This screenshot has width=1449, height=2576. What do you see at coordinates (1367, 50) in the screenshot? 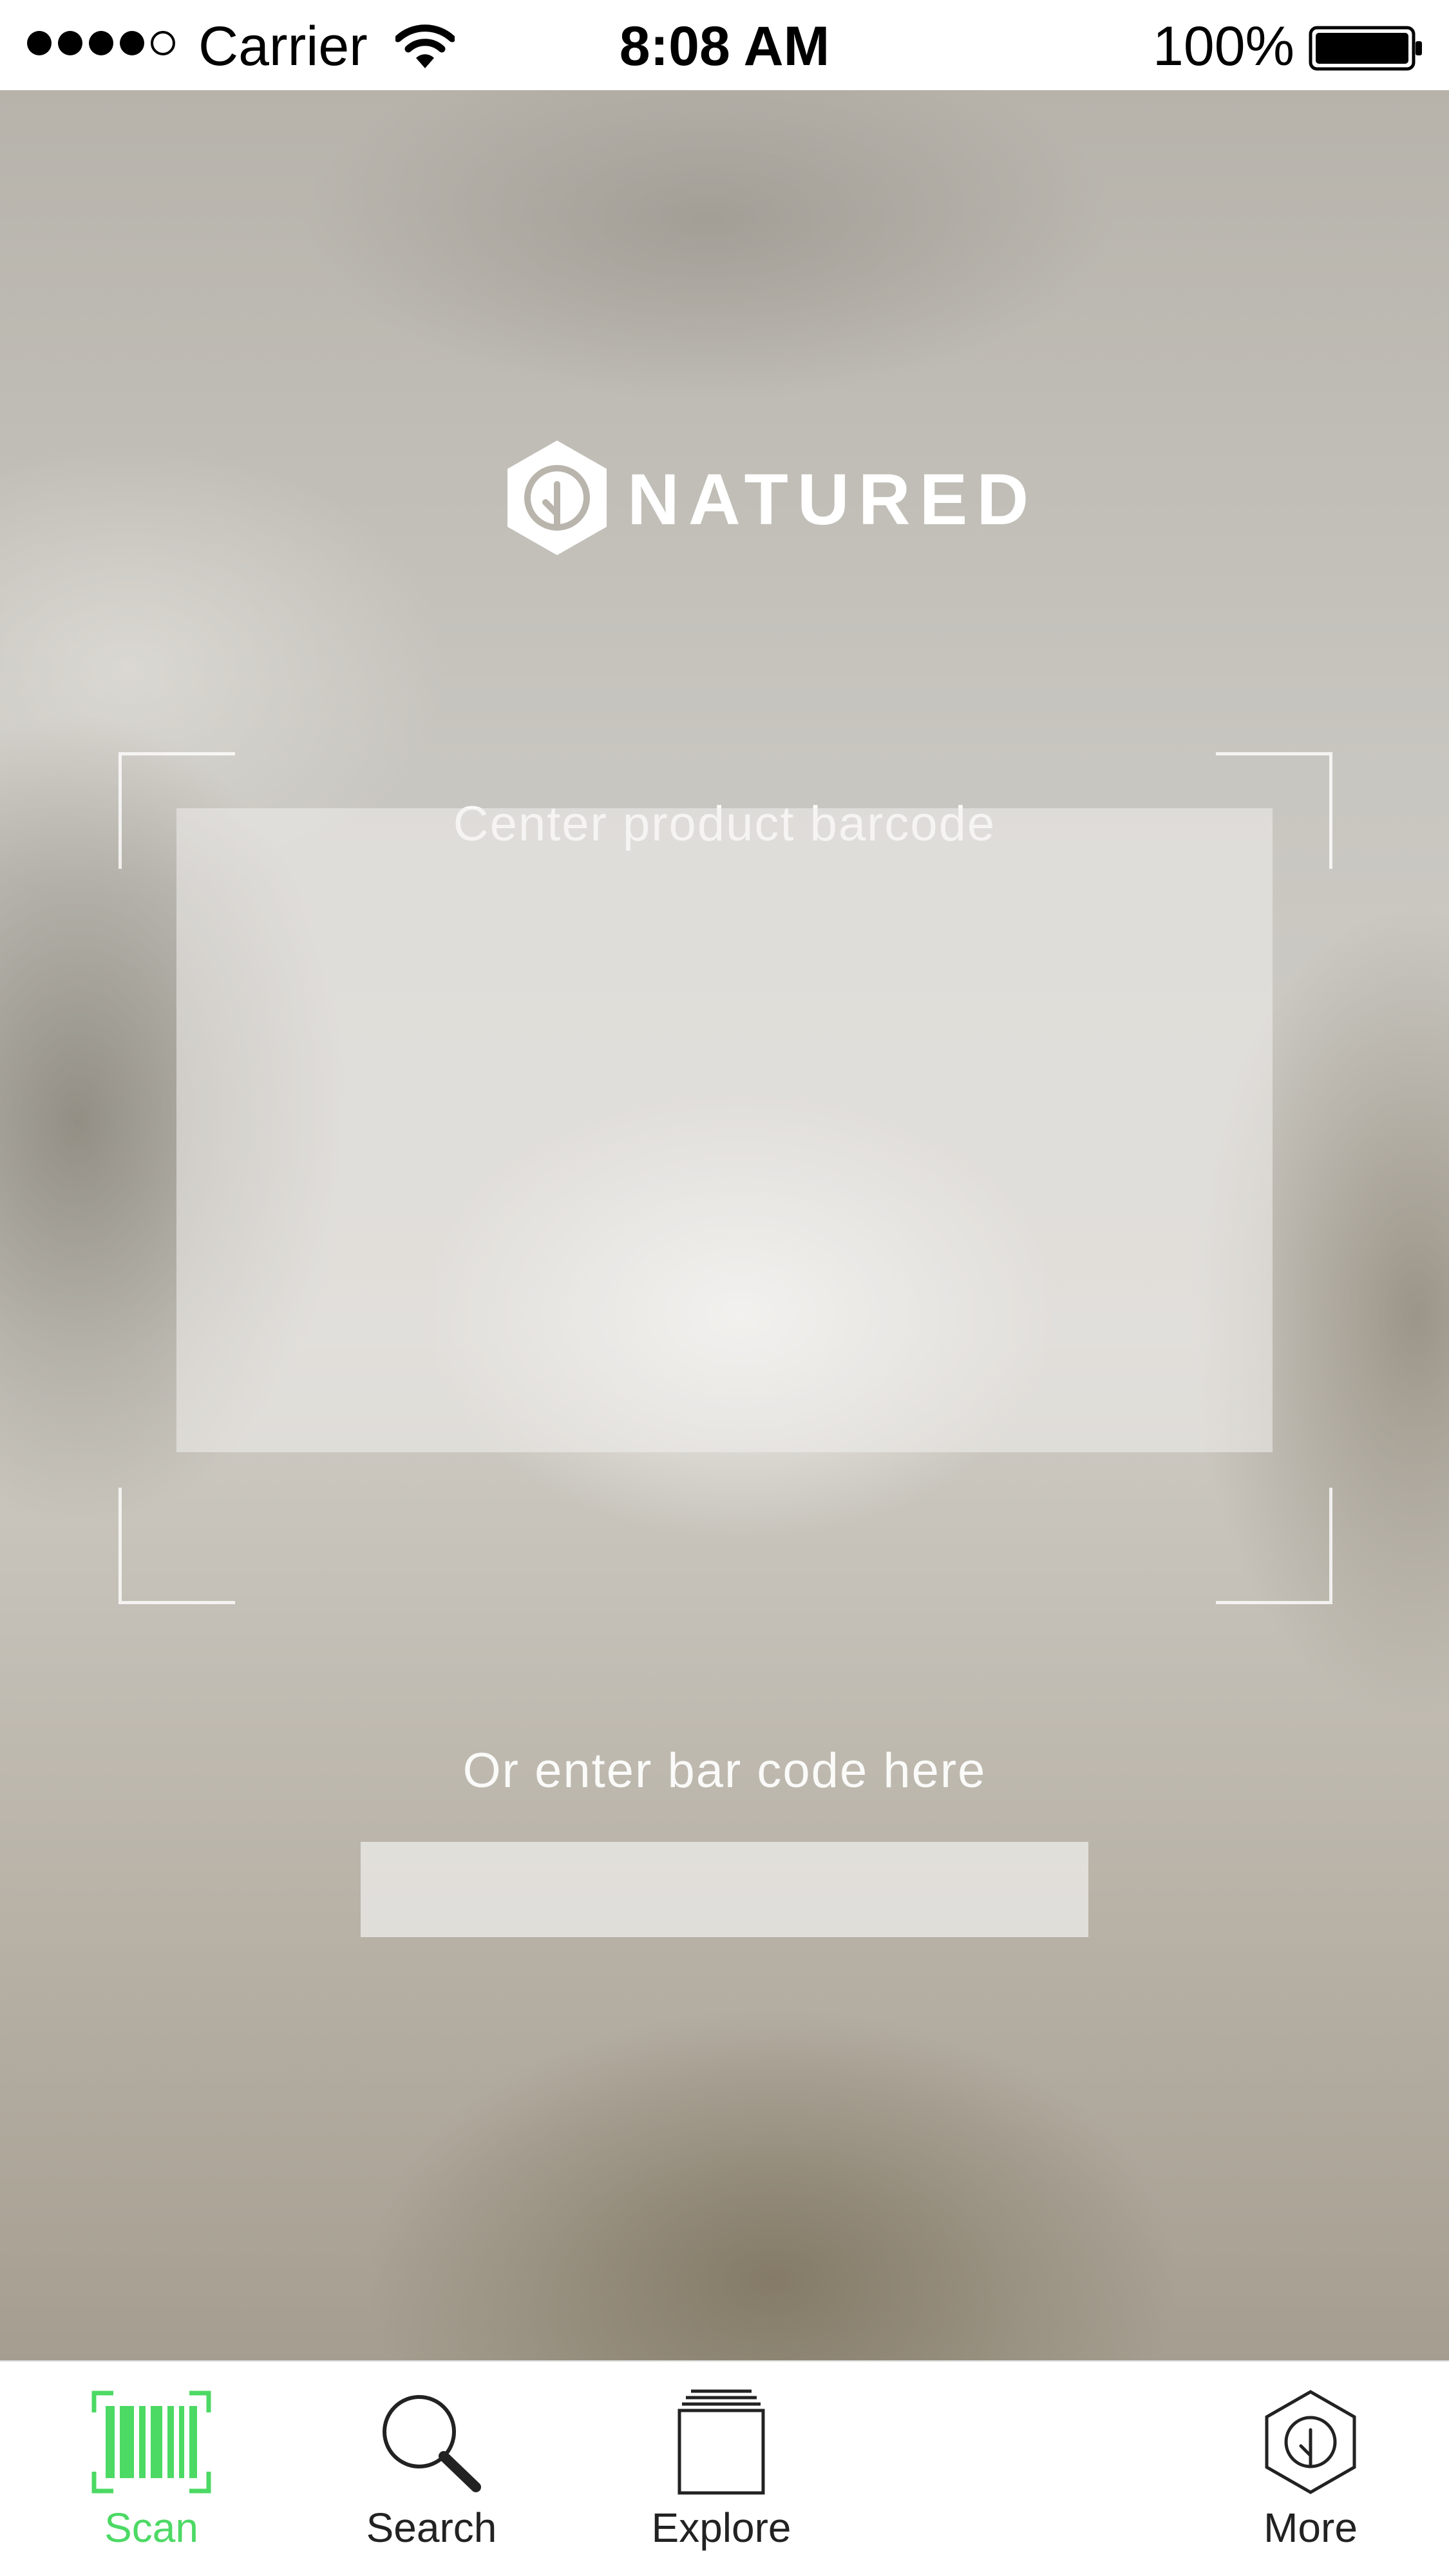
I see `battery-icon` at bounding box center [1367, 50].